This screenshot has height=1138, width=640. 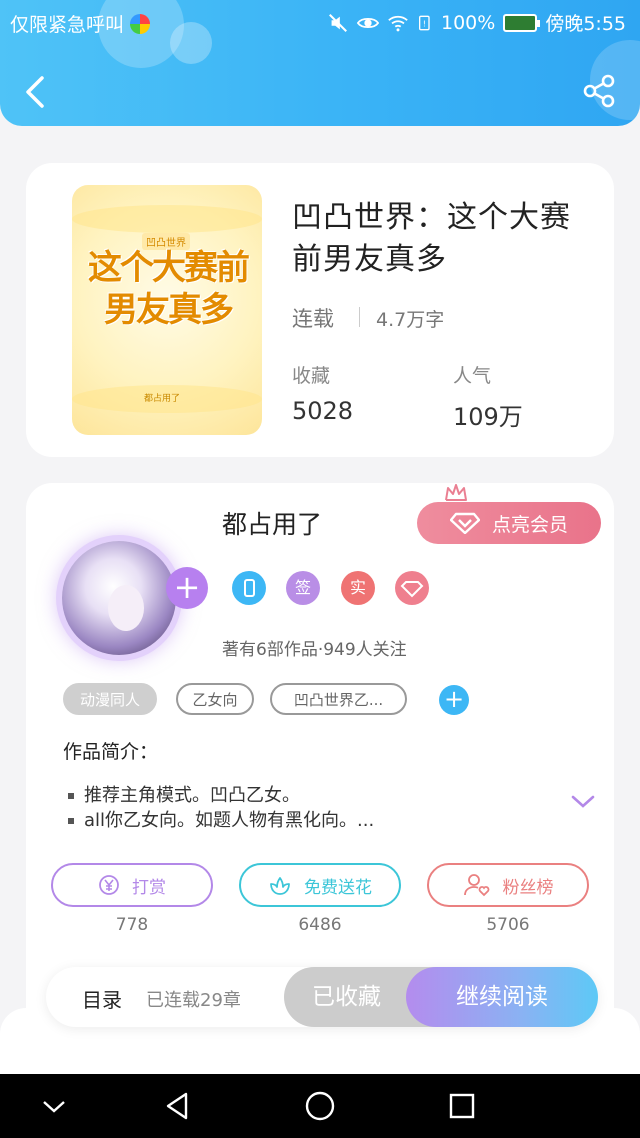 What do you see at coordinates (488, 417) in the screenshot?
I see `popularity-value: 109万` at bounding box center [488, 417].